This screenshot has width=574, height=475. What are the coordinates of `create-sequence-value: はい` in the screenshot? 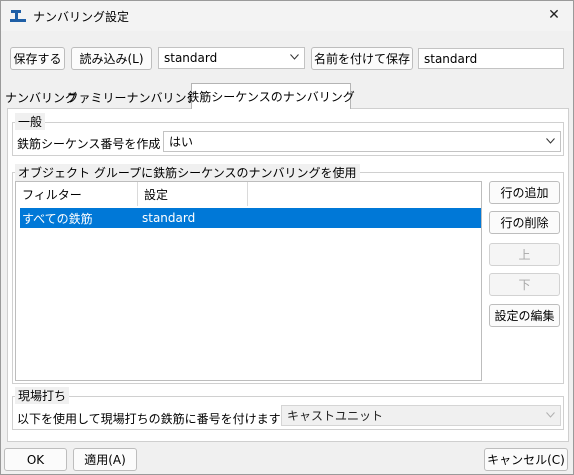 It's located at (181, 142).